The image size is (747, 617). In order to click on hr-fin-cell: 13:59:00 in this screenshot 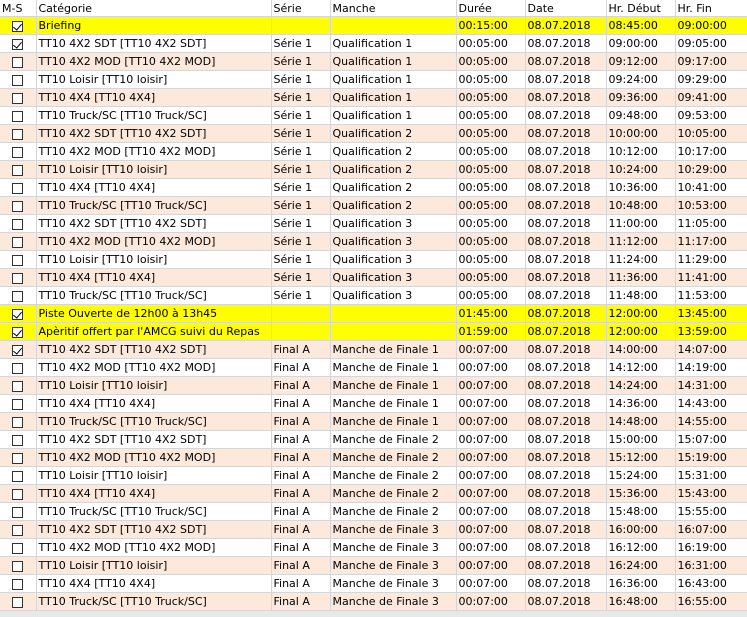, I will do `click(711, 331)`.